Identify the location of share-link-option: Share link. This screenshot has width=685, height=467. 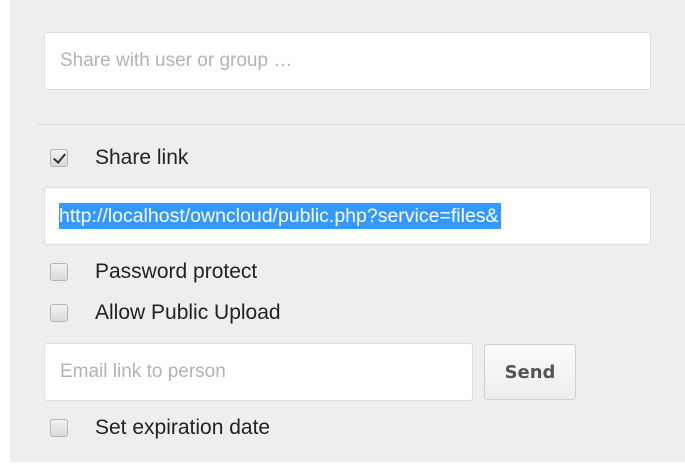
(119, 158).